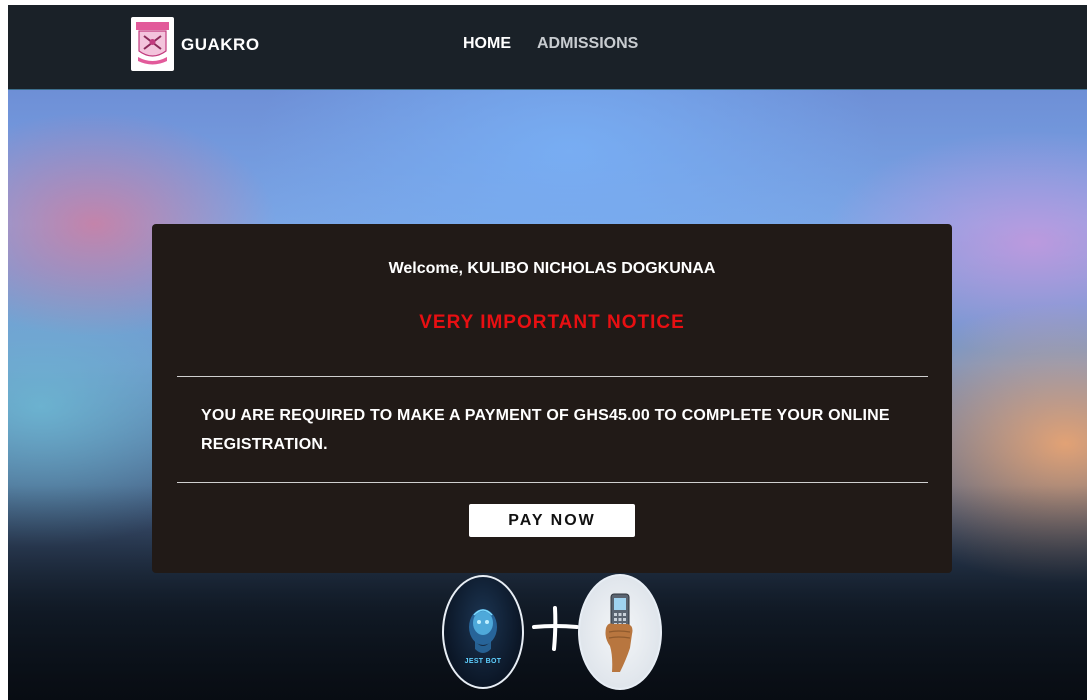 The image size is (1087, 700). What do you see at coordinates (552, 268) in the screenshot?
I see `welcome-message: Welcome, KULIBO NICHOLAS DOGKUNAA` at bounding box center [552, 268].